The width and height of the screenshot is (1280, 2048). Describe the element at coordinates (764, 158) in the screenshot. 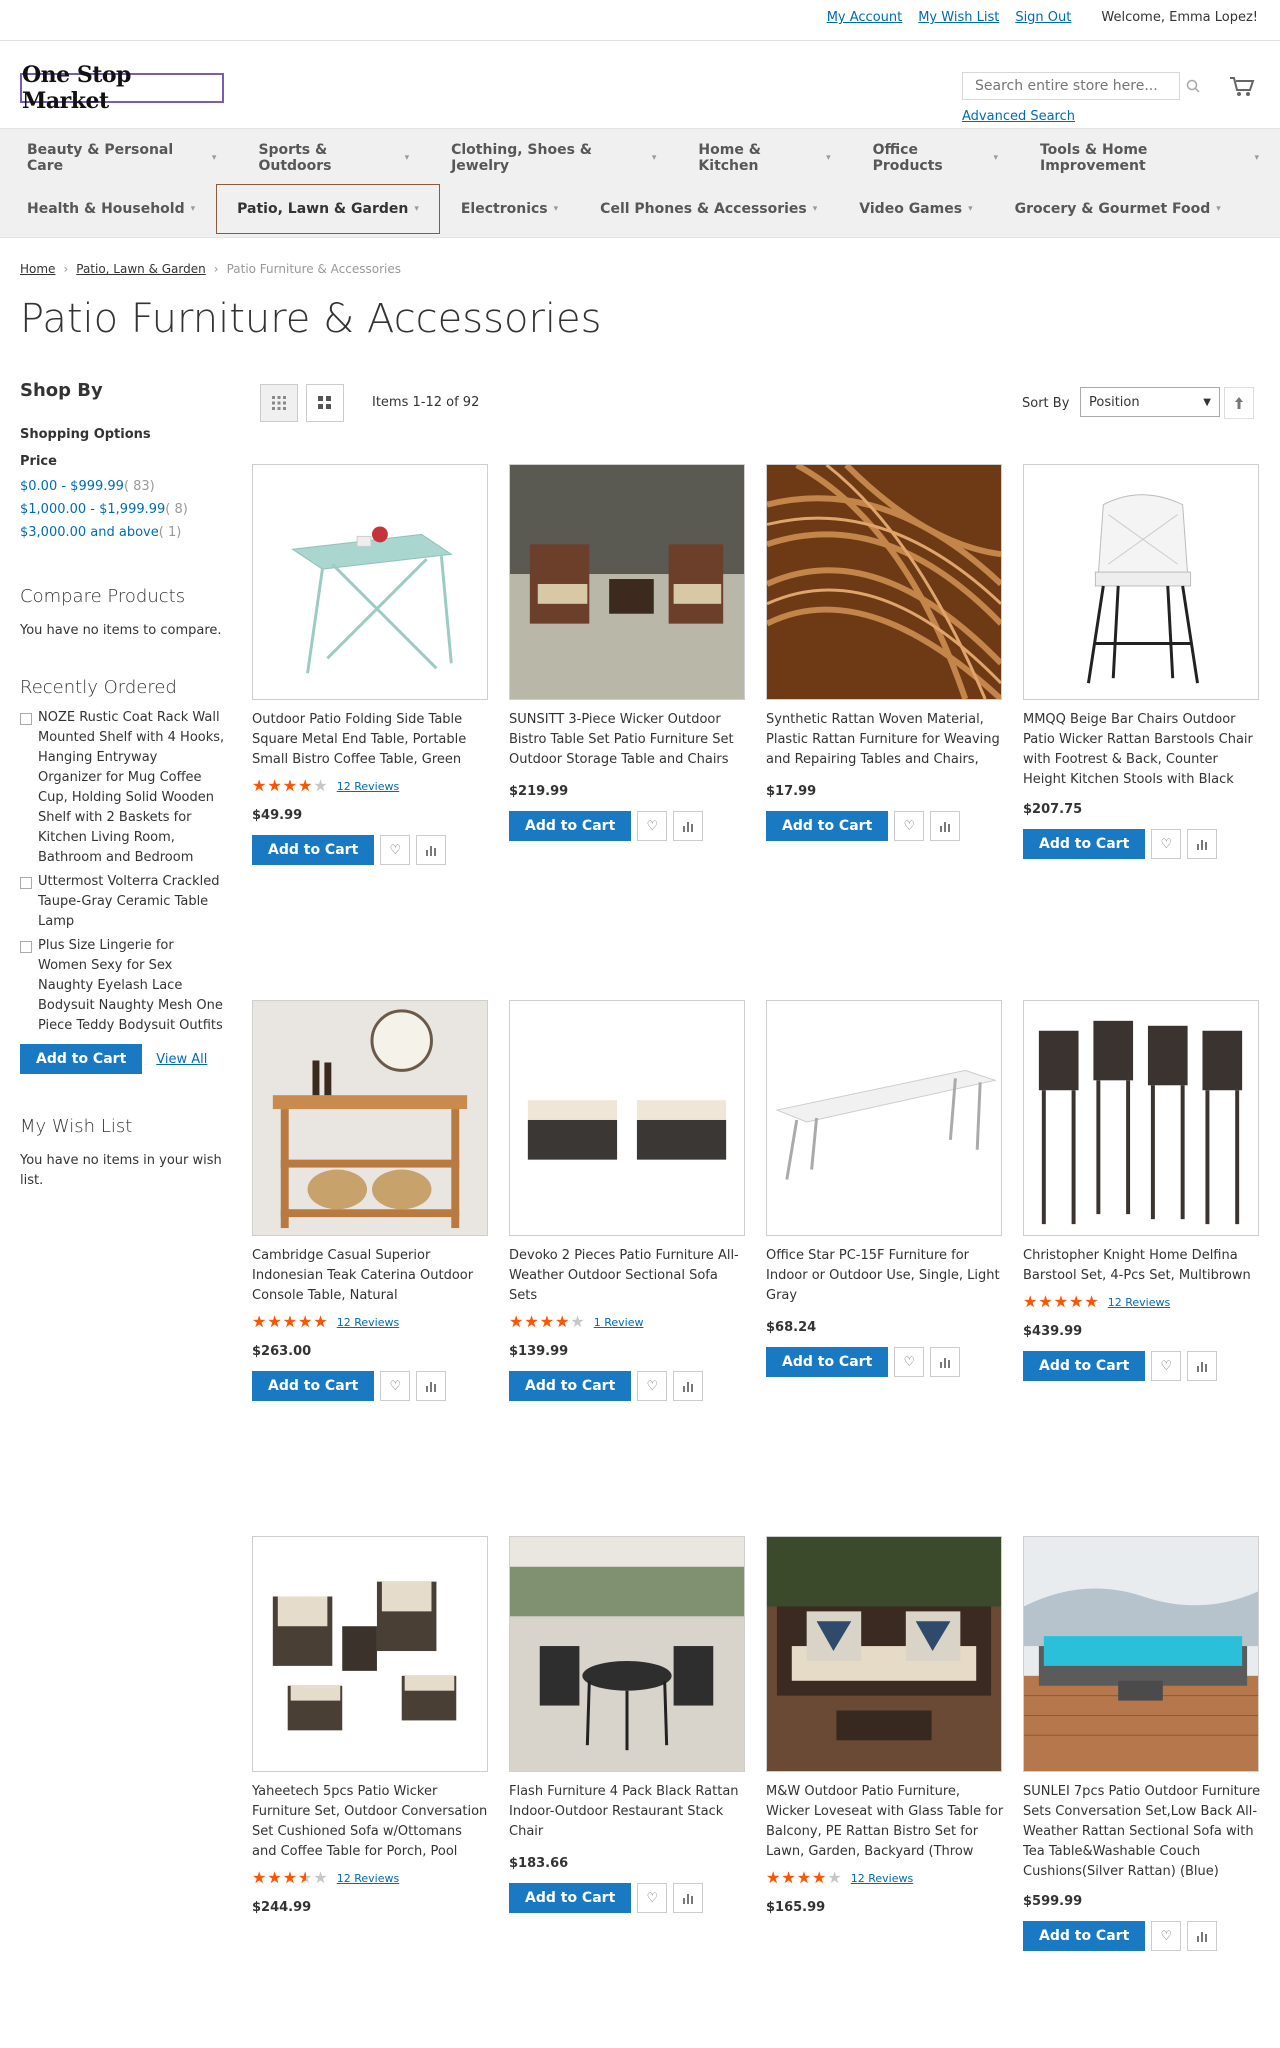

I see `nav-home-kitchen: Home & Kitchen ▾` at that location.